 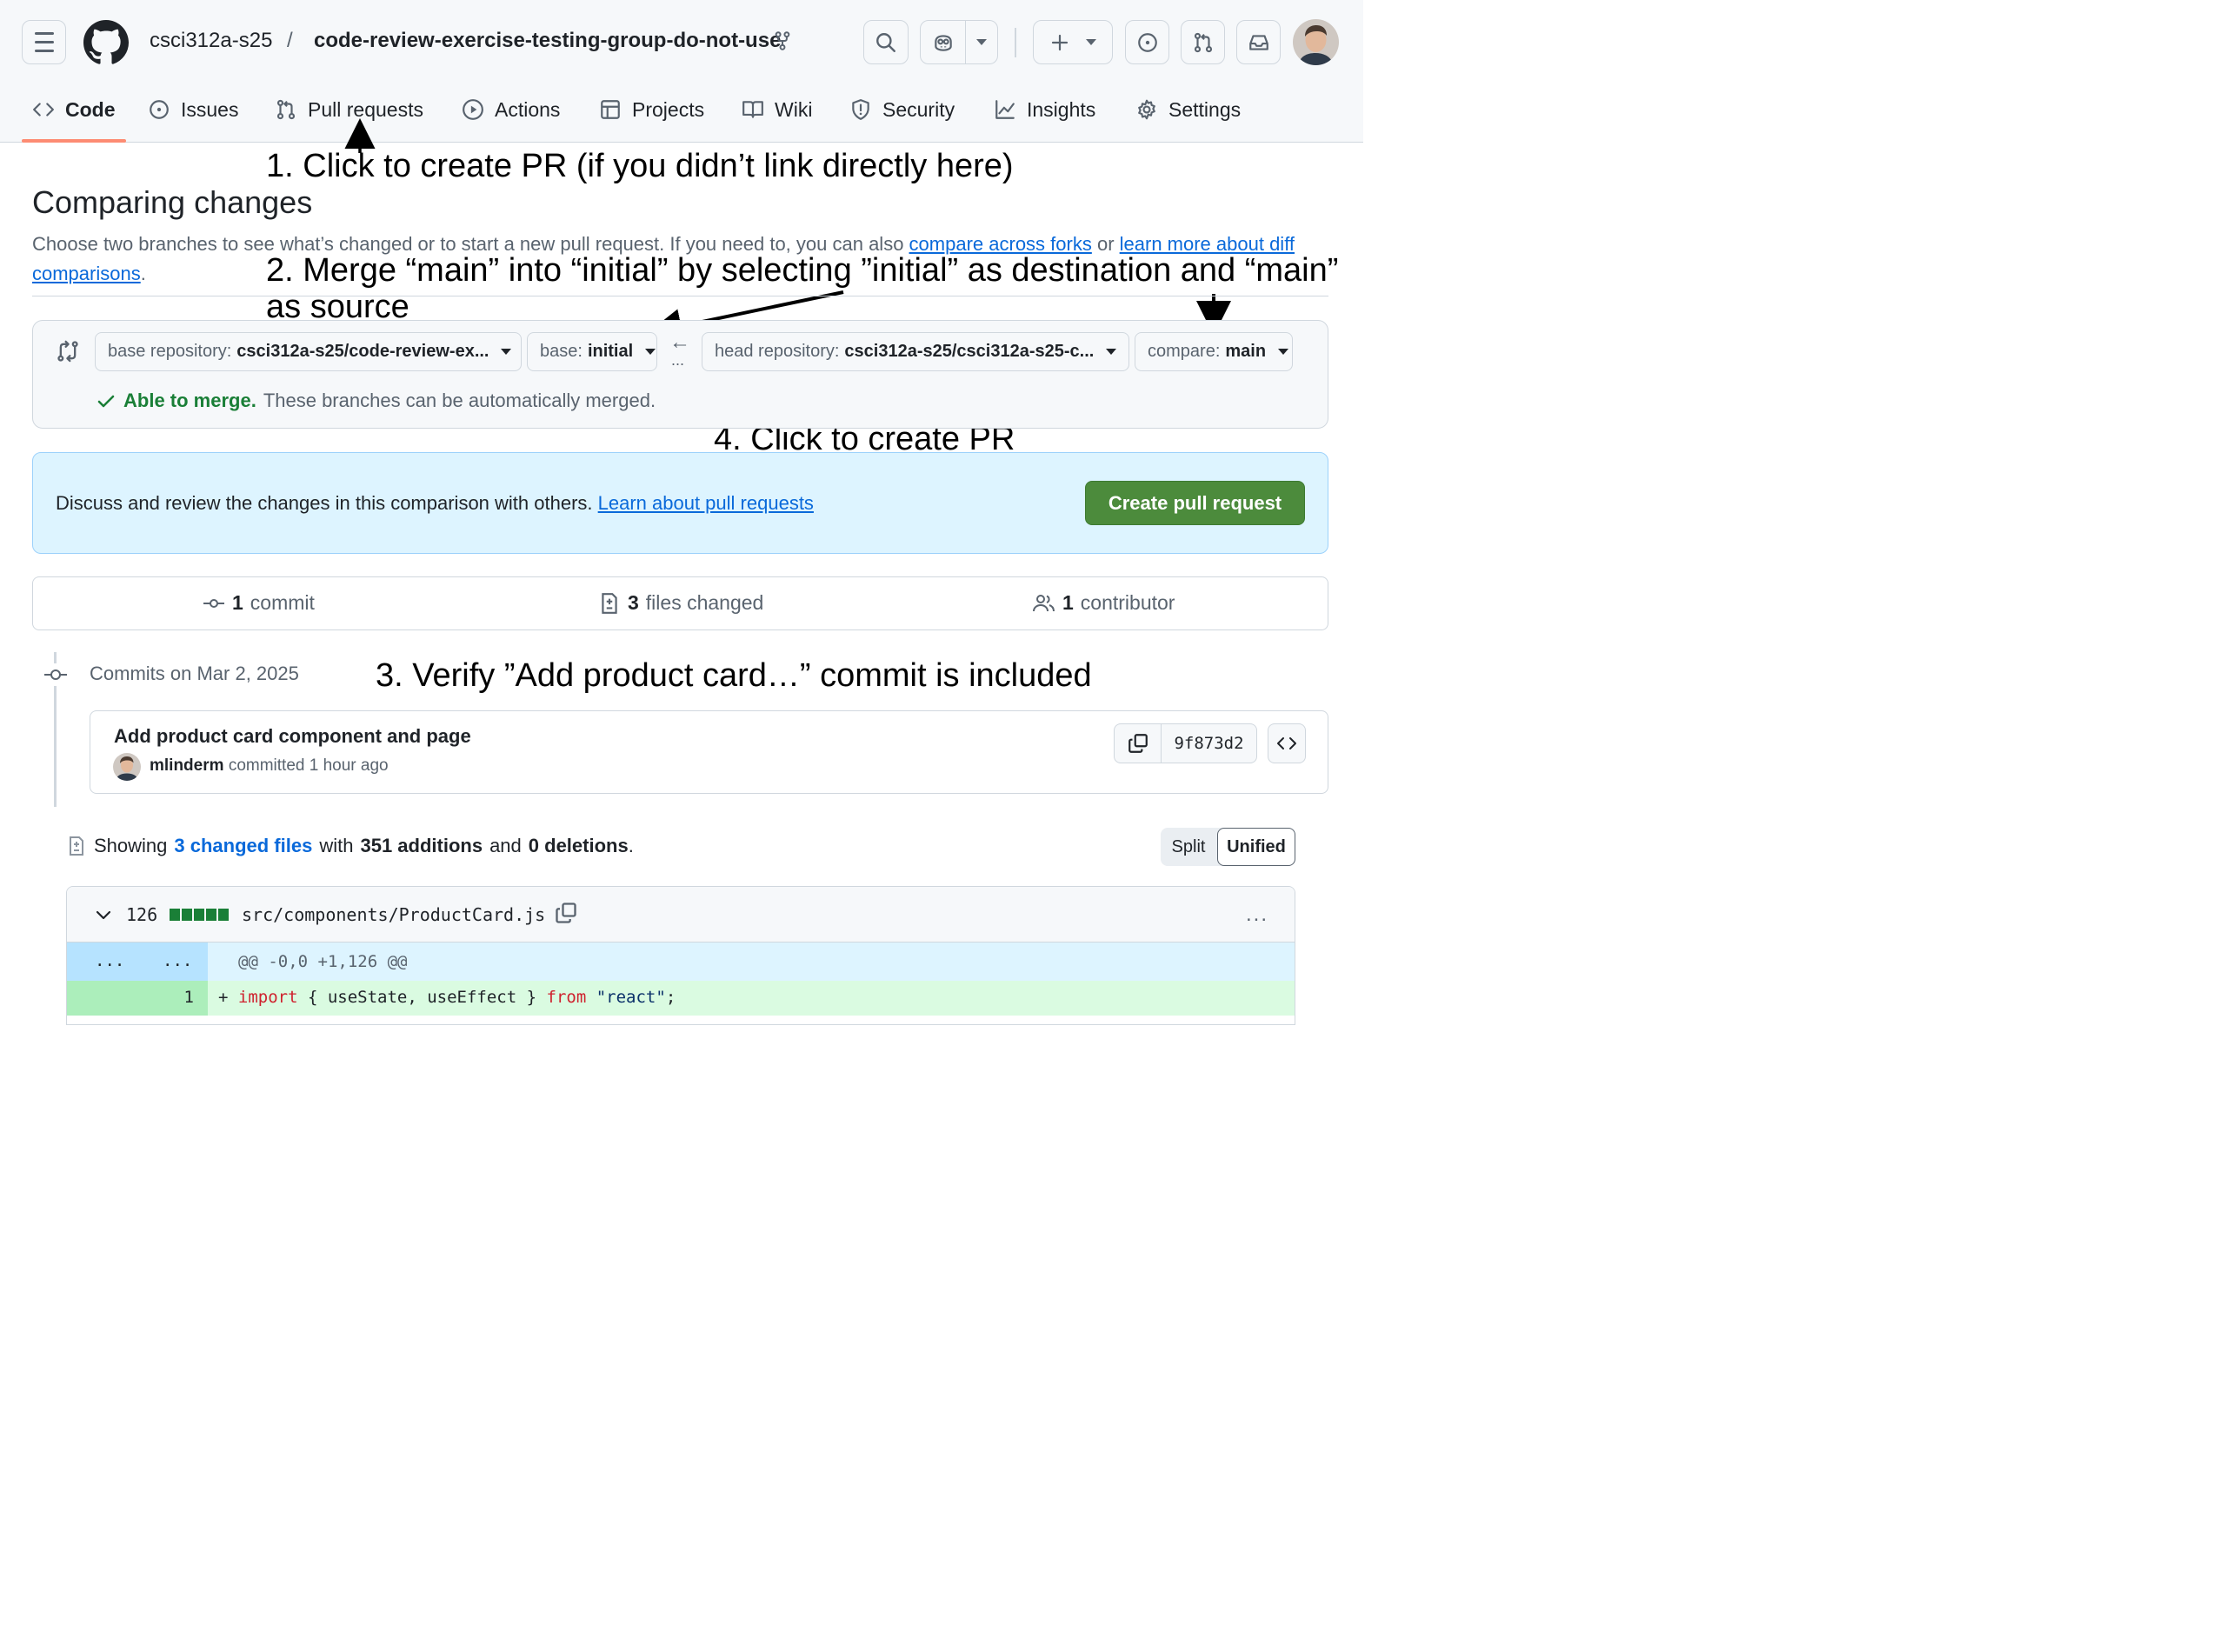 I want to click on commit-meta: mlinderm committed 1 hour ago, so click(x=269, y=765).